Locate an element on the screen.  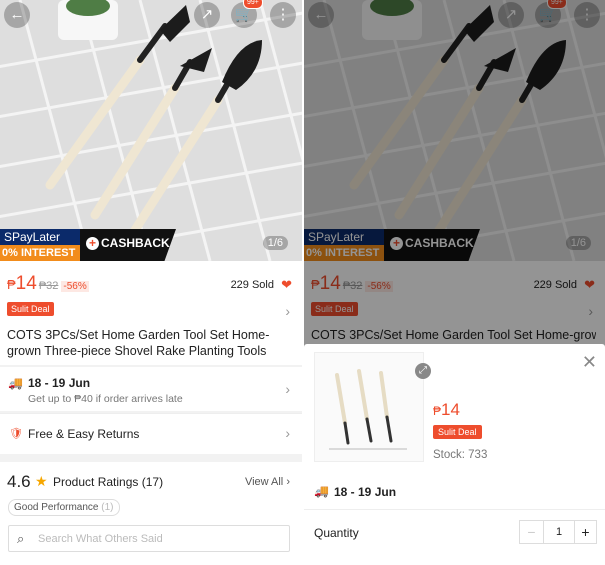
cart-count-badge: 99+ is located at coordinates (253, 4).